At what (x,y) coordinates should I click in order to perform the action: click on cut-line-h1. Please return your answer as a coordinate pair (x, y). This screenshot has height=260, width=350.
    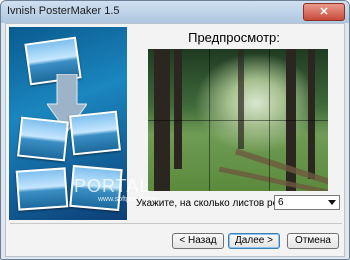
    Looking at the image, I should click on (238, 120).